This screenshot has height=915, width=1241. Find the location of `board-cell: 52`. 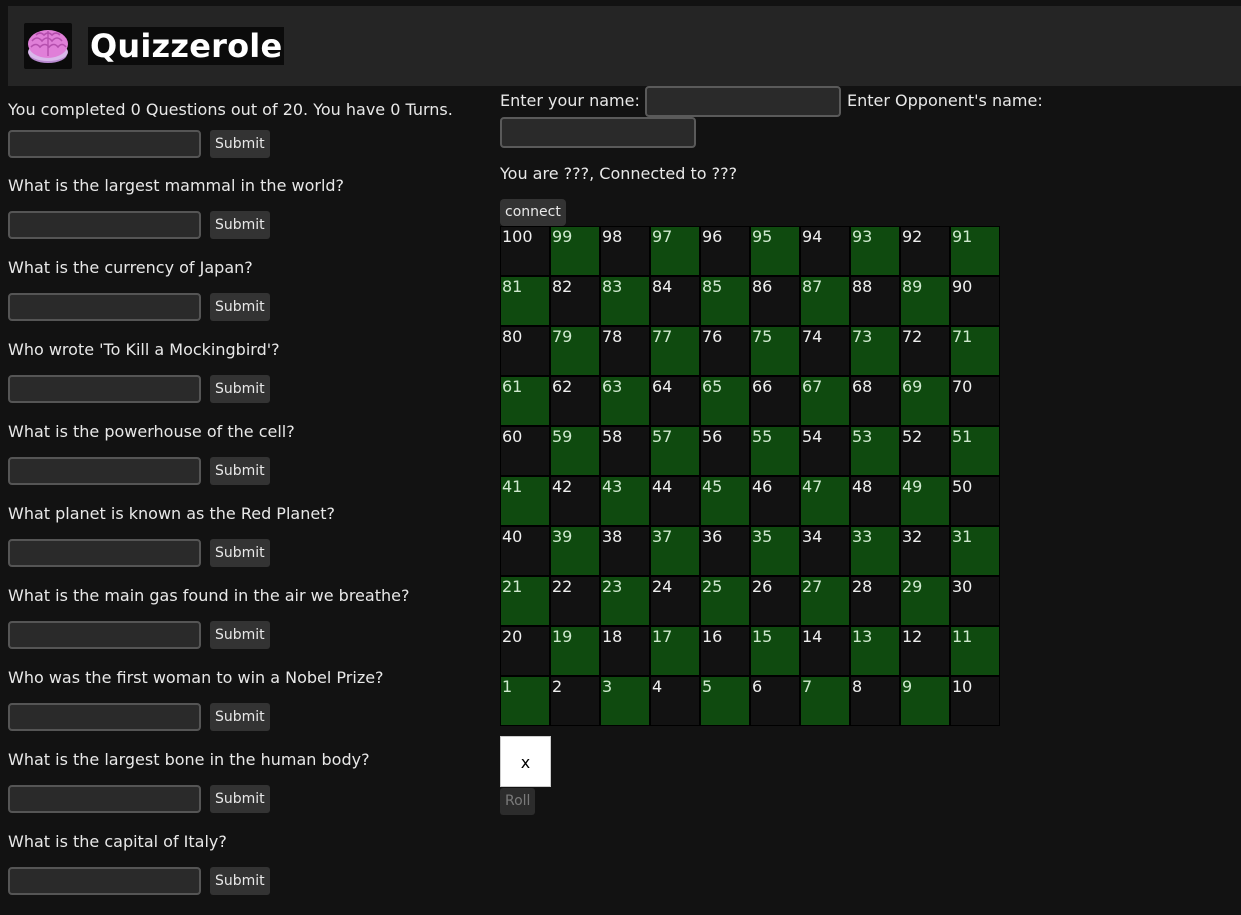

board-cell: 52 is located at coordinates (925, 451).